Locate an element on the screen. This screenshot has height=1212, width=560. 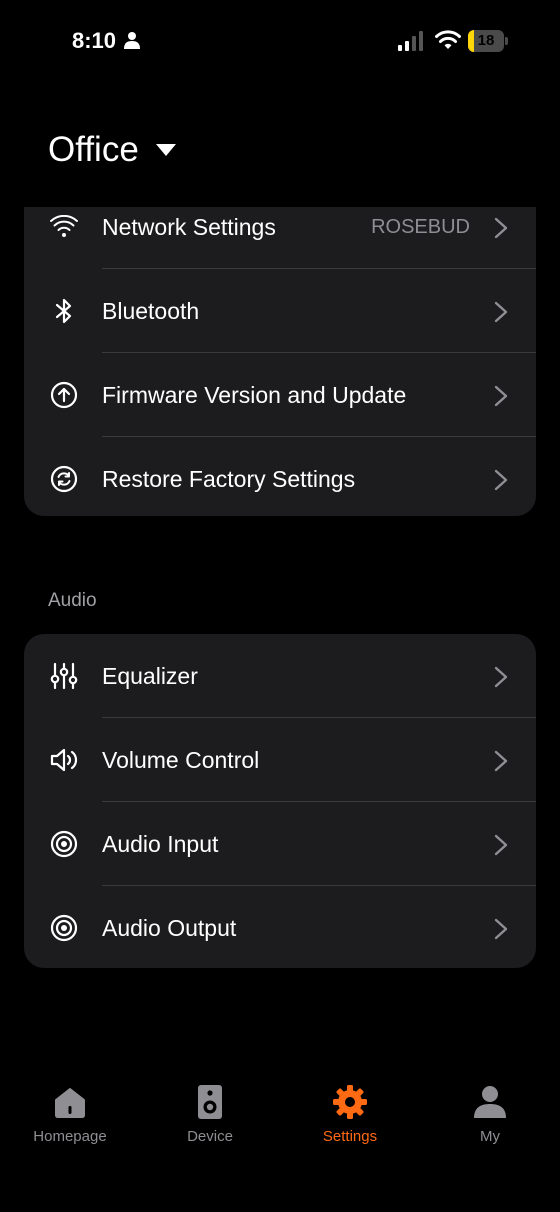
caret-down-icon is located at coordinates (165, 150).